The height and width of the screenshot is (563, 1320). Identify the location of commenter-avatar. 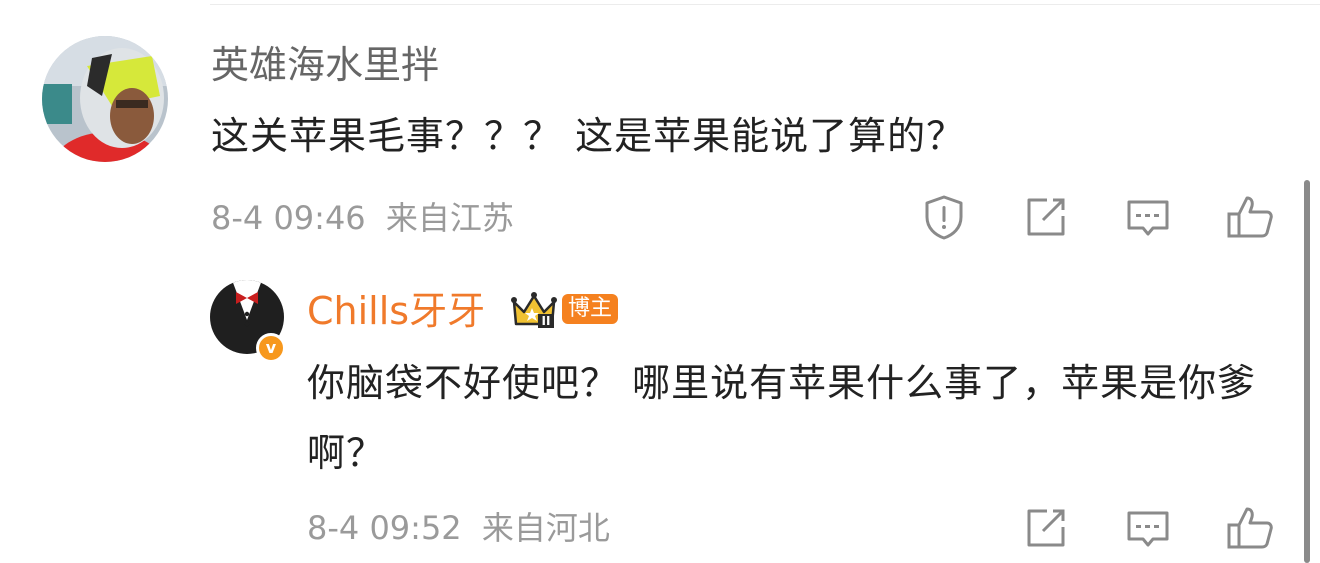
(105, 99).